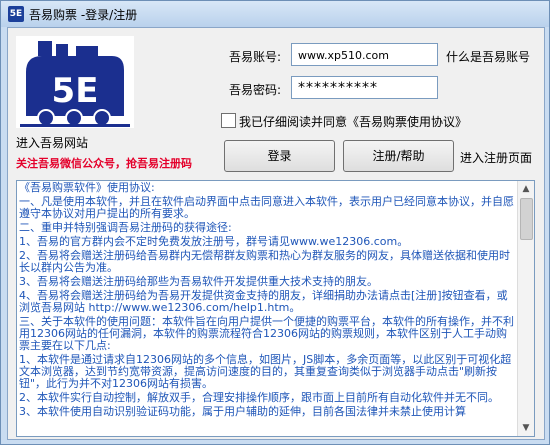 This screenshot has width=550, height=445. Describe the element at coordinates (279, 156) in the screenshot. I see `login-button: 登录` at that location.